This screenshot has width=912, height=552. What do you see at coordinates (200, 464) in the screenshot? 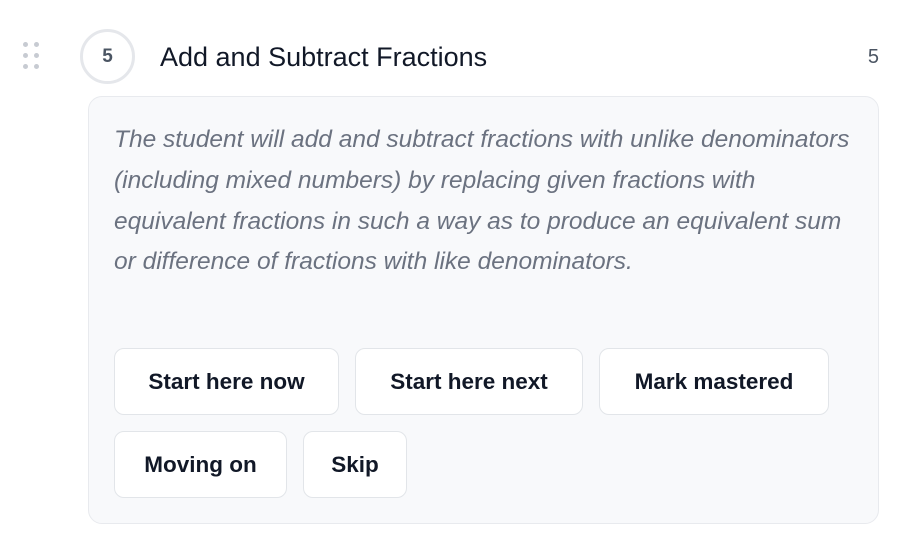
I see `moving-on-button: Moving on` at bounding box center [200, 464].